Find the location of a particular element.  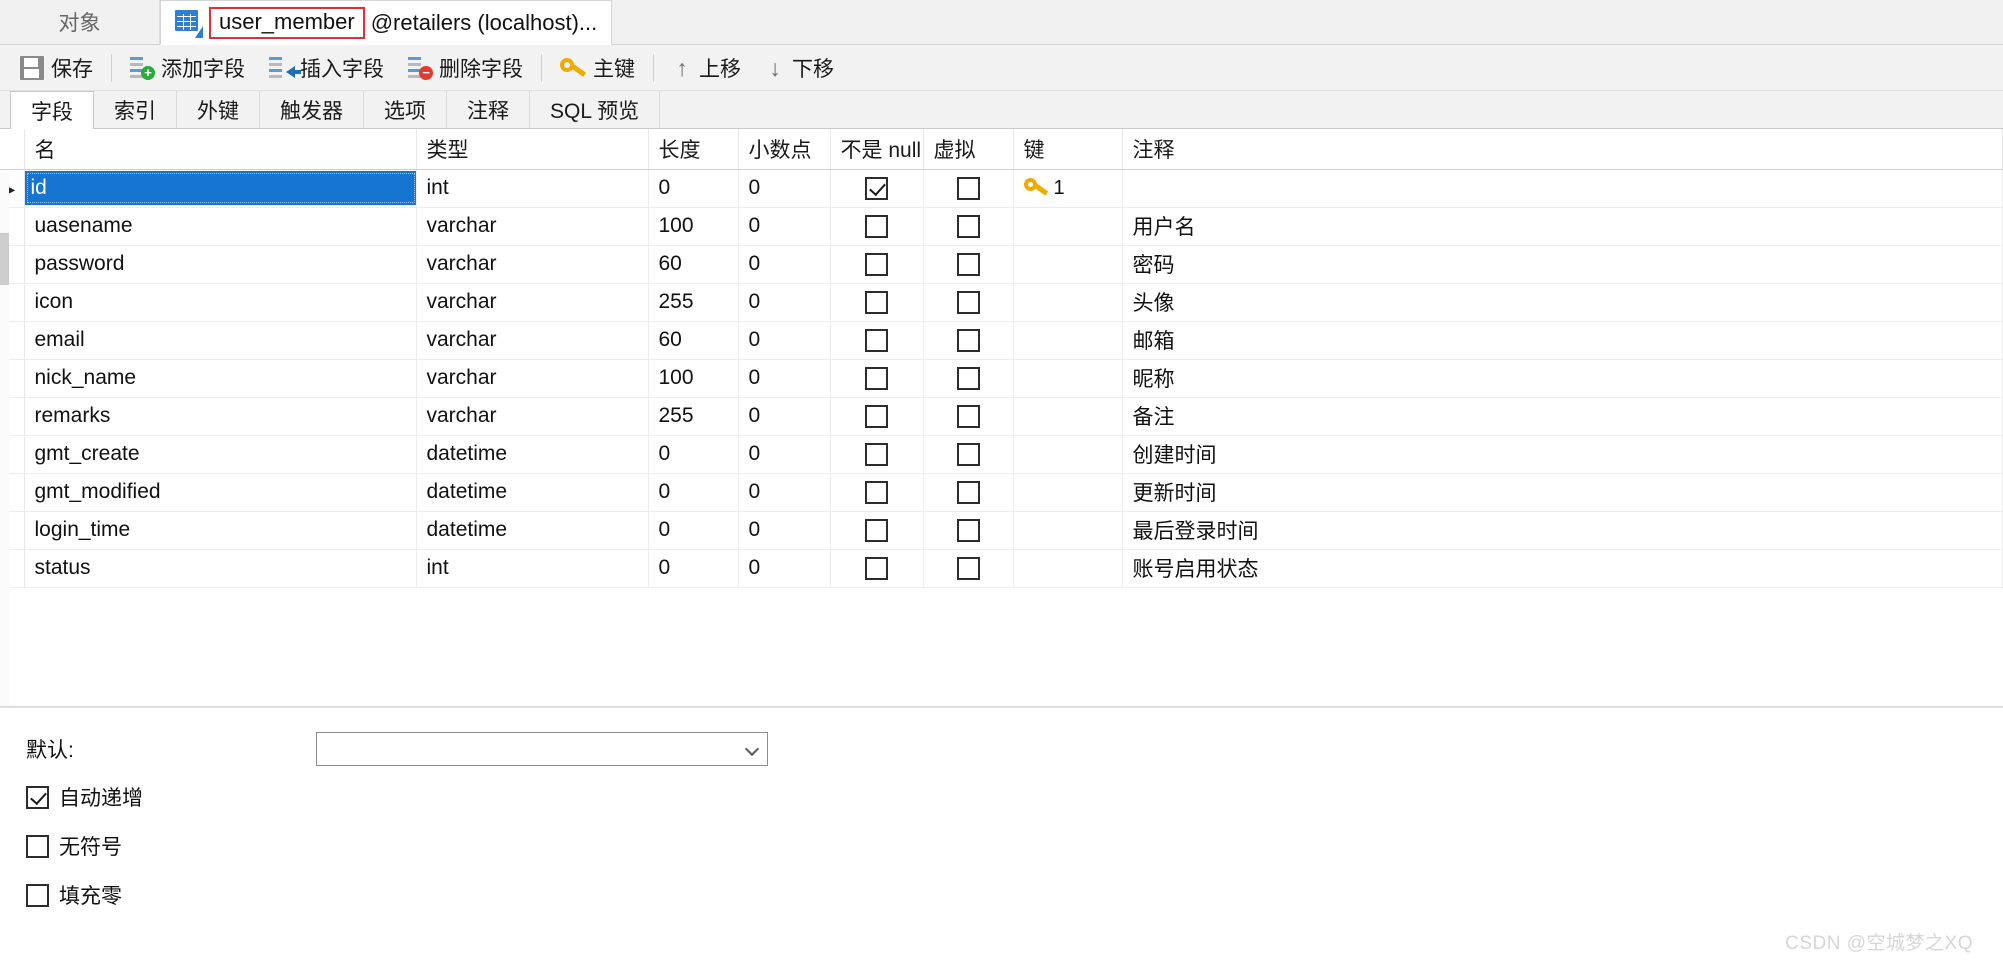

table-row: ▸ id int 0 0 1 is located at coordinates (1001, 188).